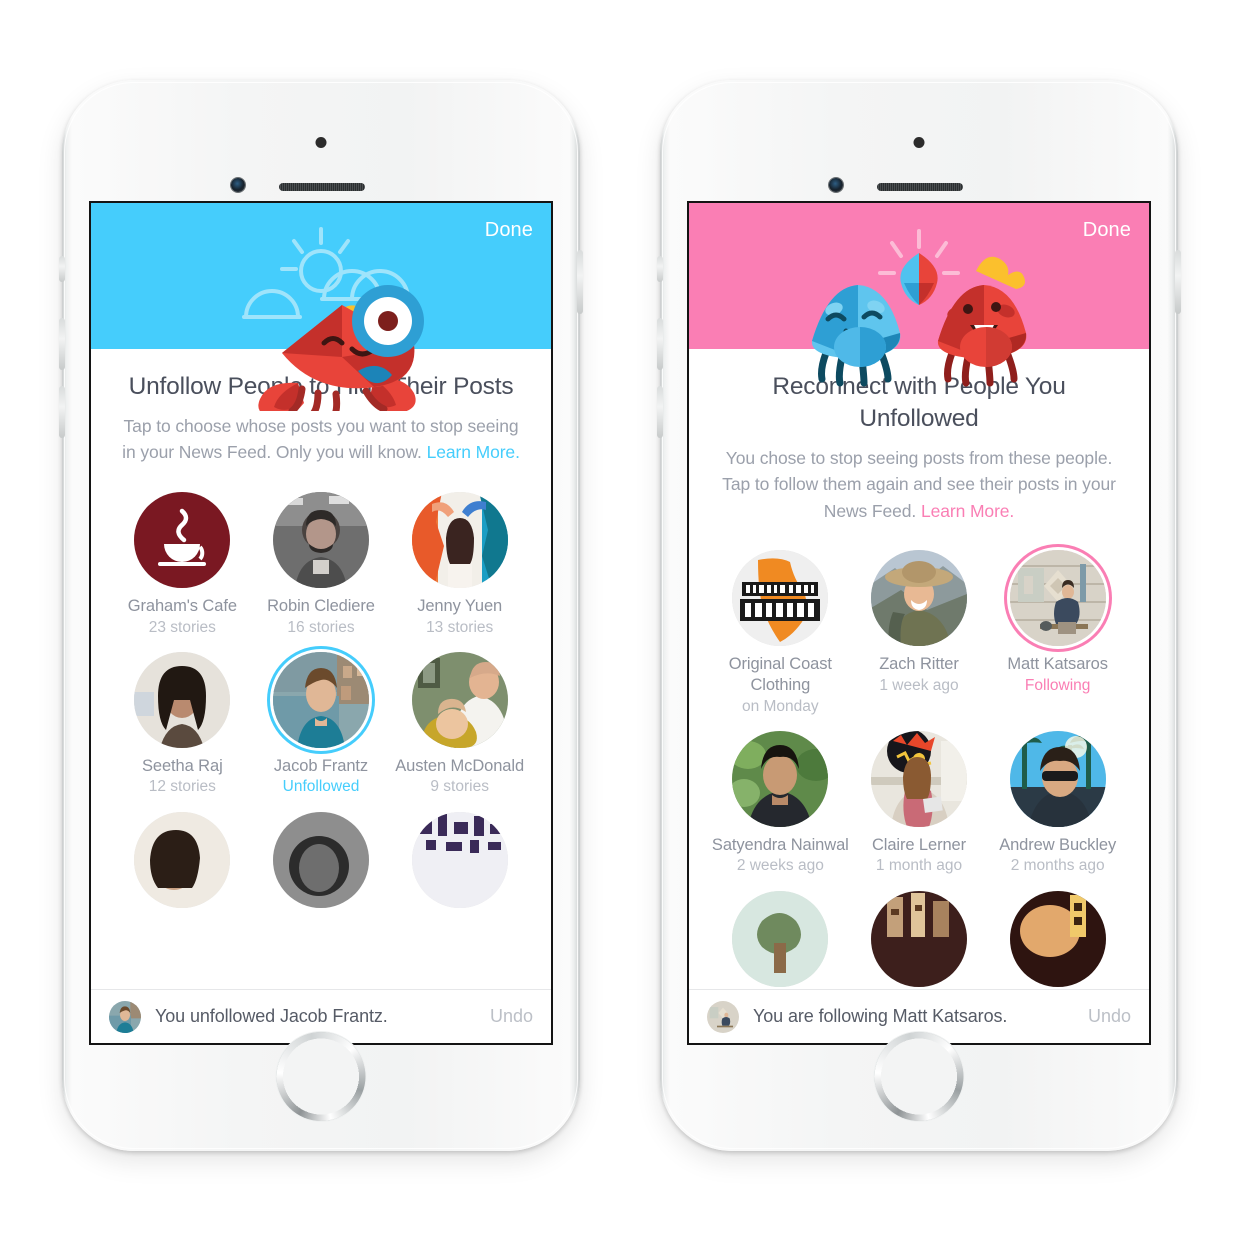  I want to click on home-button-right, so click(919, 1076).